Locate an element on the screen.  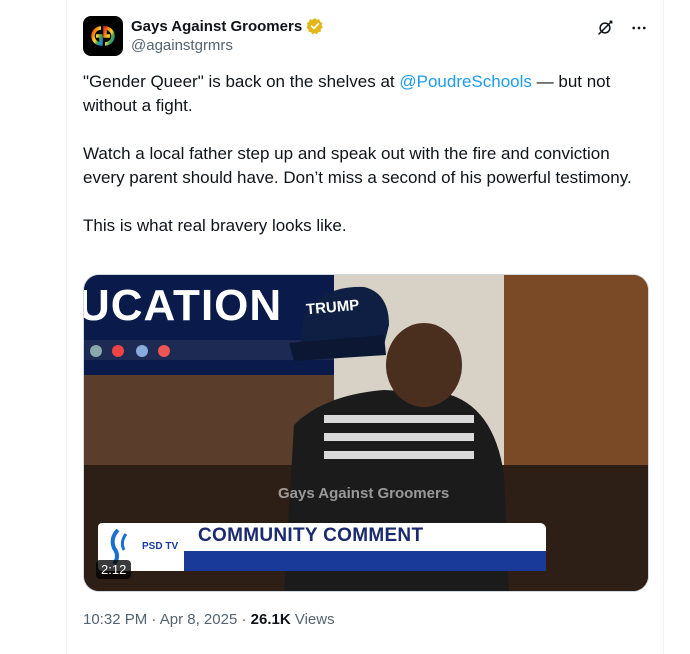
gg-logo-icon is located at coordinates (103, 36).